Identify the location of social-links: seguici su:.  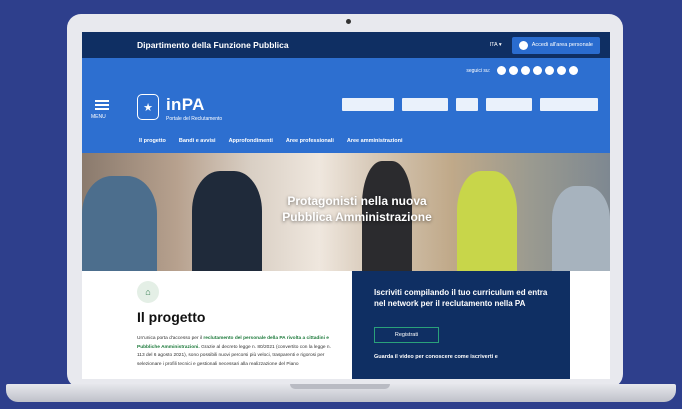
(522, 70).